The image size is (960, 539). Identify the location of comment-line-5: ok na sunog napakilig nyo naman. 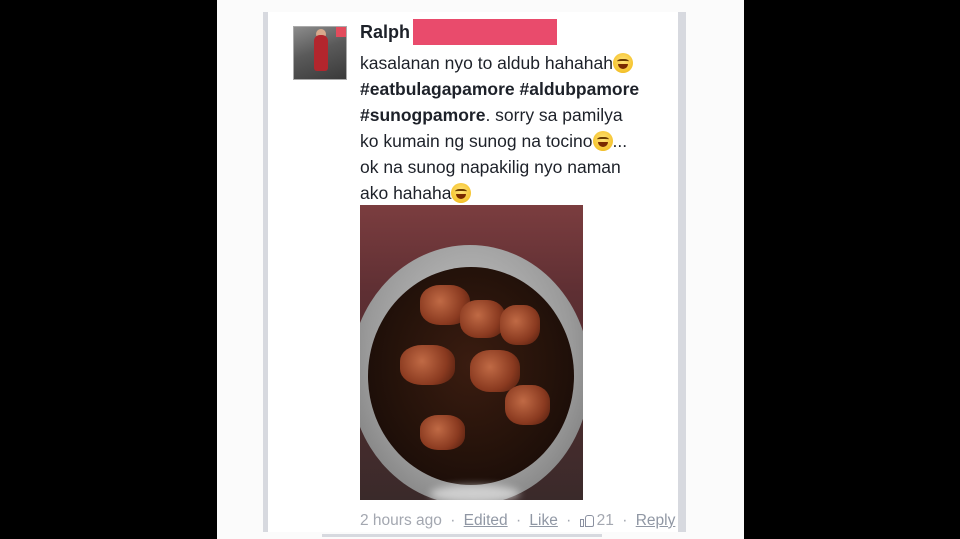
(515, 167).